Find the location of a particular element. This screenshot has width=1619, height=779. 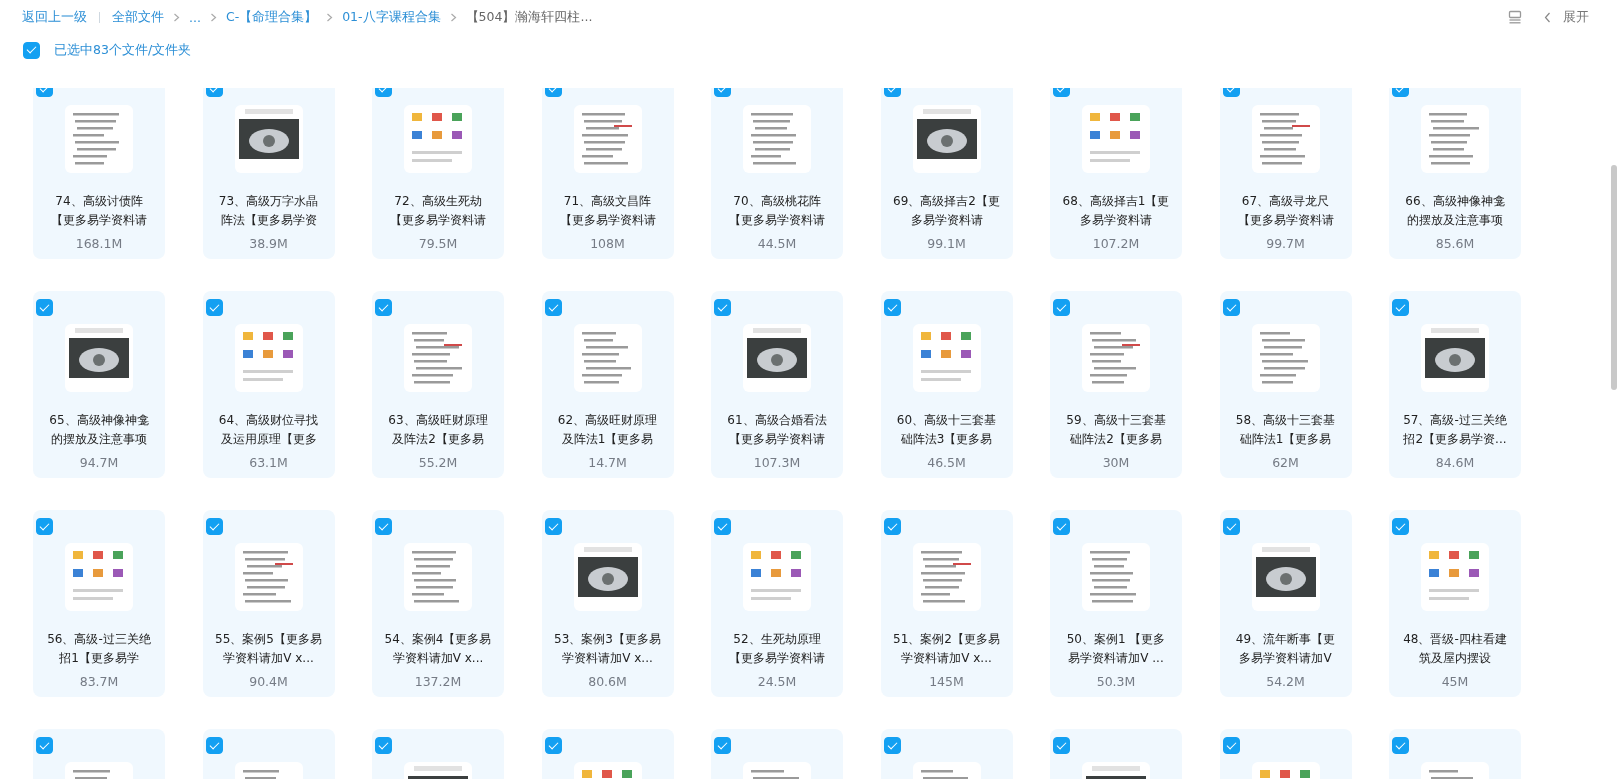

file-name: 65、高级神像神龛的摆放及注意事项 is located at coordinates (99, 430).